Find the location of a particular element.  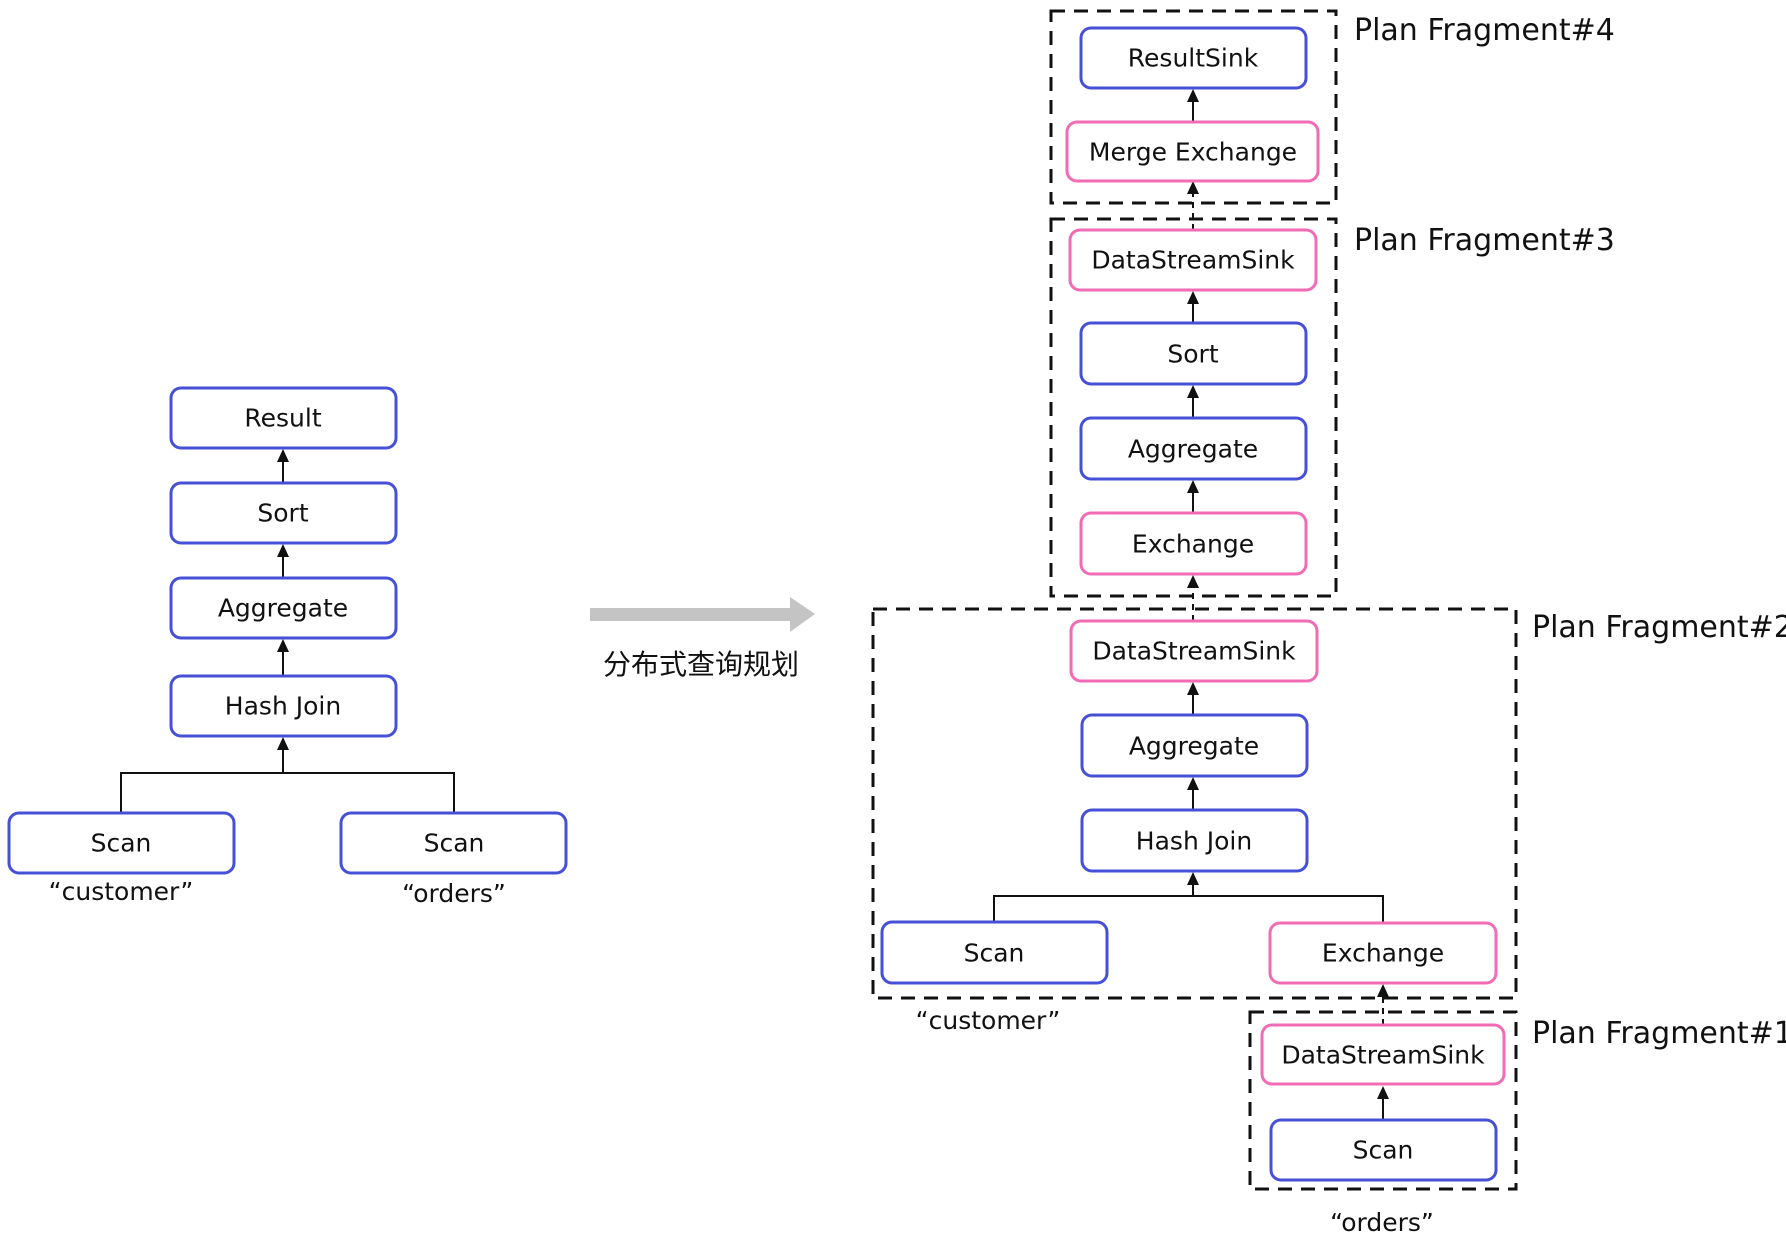

node-f3-data-stream-sink: DataStreamSink is located at coordinates (1193, 260).